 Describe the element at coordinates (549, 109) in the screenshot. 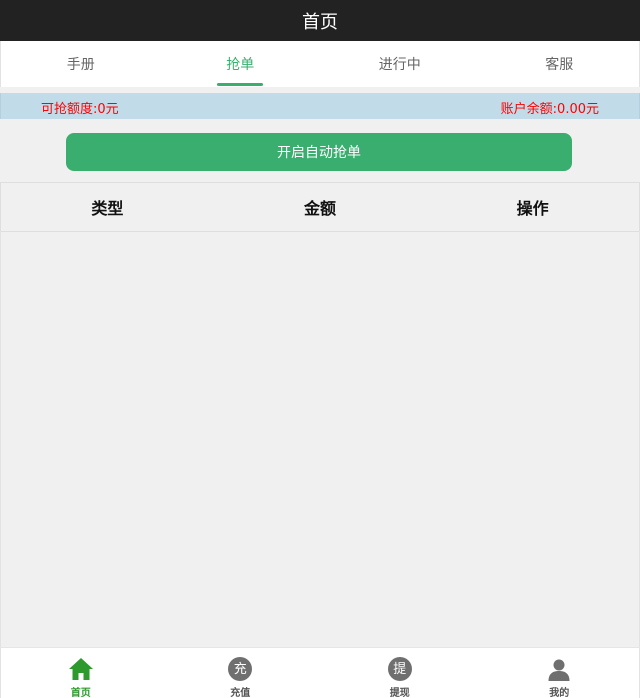

I see `account-balance-text: 账户余额:0.00元` at that location.